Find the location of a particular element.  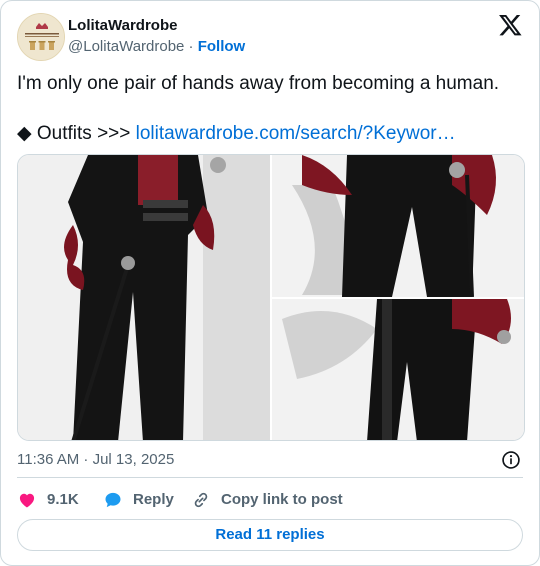

avatar-logo-icon is located at coordinates (41, 37).